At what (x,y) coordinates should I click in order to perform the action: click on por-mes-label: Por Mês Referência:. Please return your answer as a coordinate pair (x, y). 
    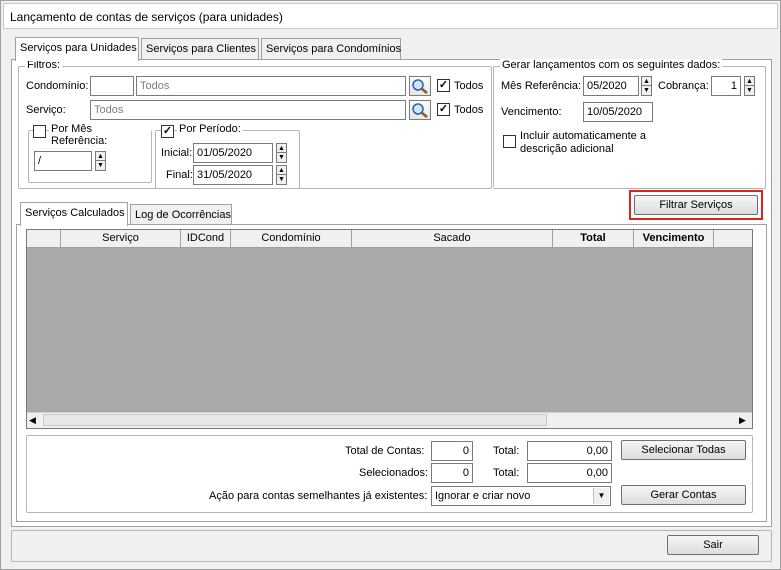
    Looking at the image, I should click on (100, 135).